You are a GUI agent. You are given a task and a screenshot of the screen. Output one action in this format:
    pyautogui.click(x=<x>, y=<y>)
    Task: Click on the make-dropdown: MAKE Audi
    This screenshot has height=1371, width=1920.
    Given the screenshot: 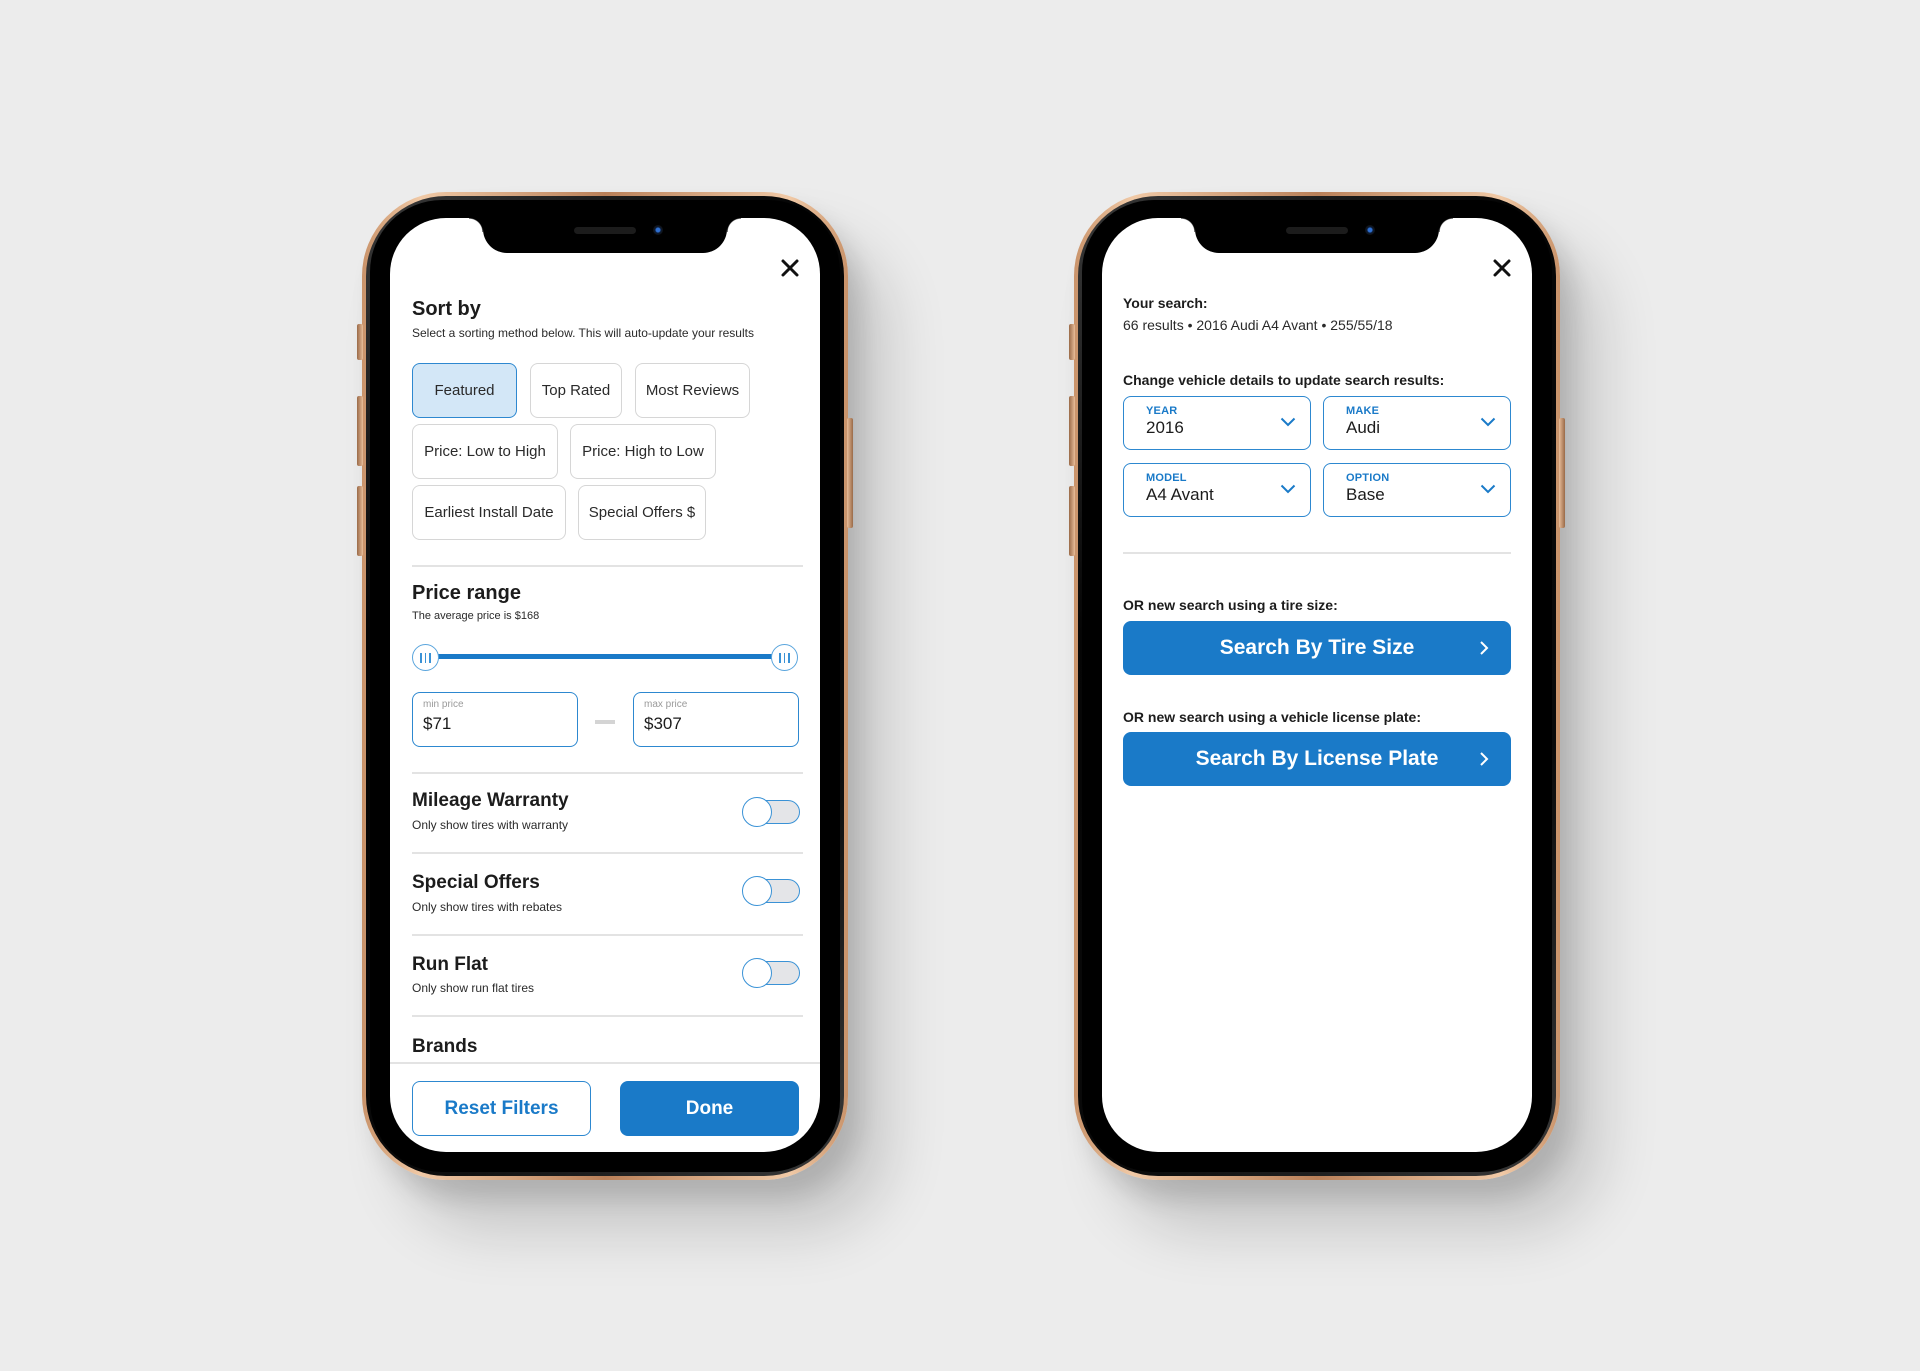 What is the action you would take?
    pyautogui.click(x=1417, y=423)
    